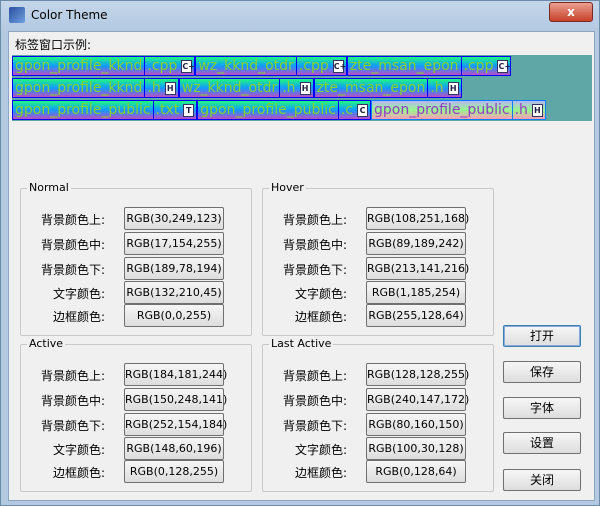 This screenshot has height=506, width=600. I want to click on color-button: RGB(255,128,64), so click(416, 315).